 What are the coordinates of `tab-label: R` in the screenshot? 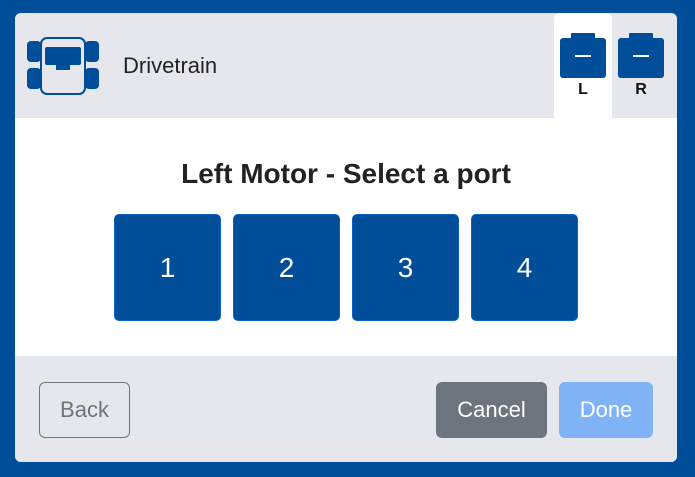 It's located at (641, 89).